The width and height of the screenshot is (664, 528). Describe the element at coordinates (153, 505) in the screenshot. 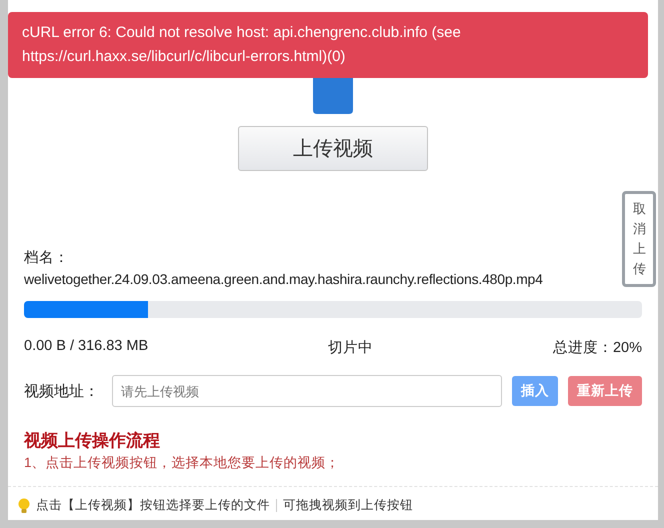

I see `footer-hint: 点击【上传视频】按钮选择要上传的文件` at that location.